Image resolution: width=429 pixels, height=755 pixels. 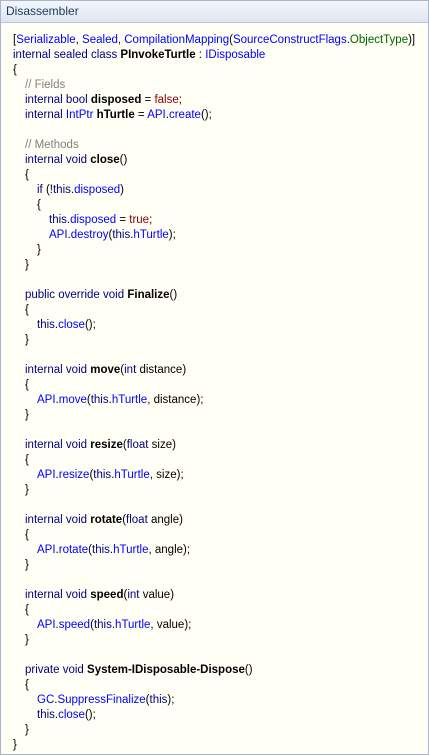 I want to click on kw-private: private, so click(x=42, y=670).